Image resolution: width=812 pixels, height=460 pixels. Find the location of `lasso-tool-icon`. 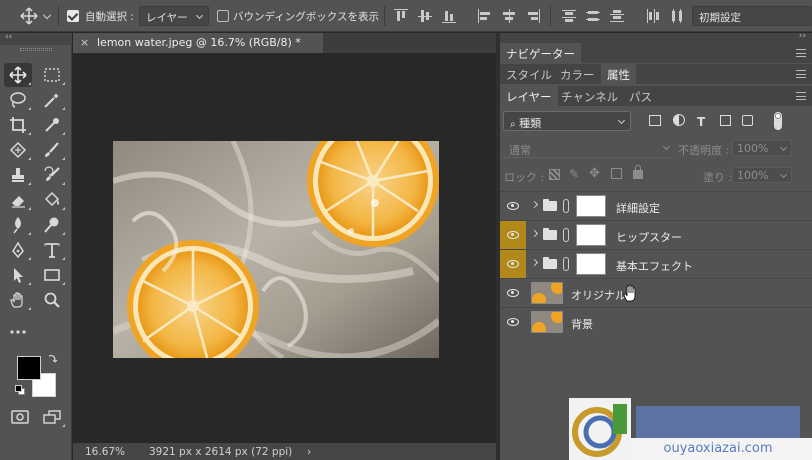

lasso-tool-icon is located at coordinates (18, 100).